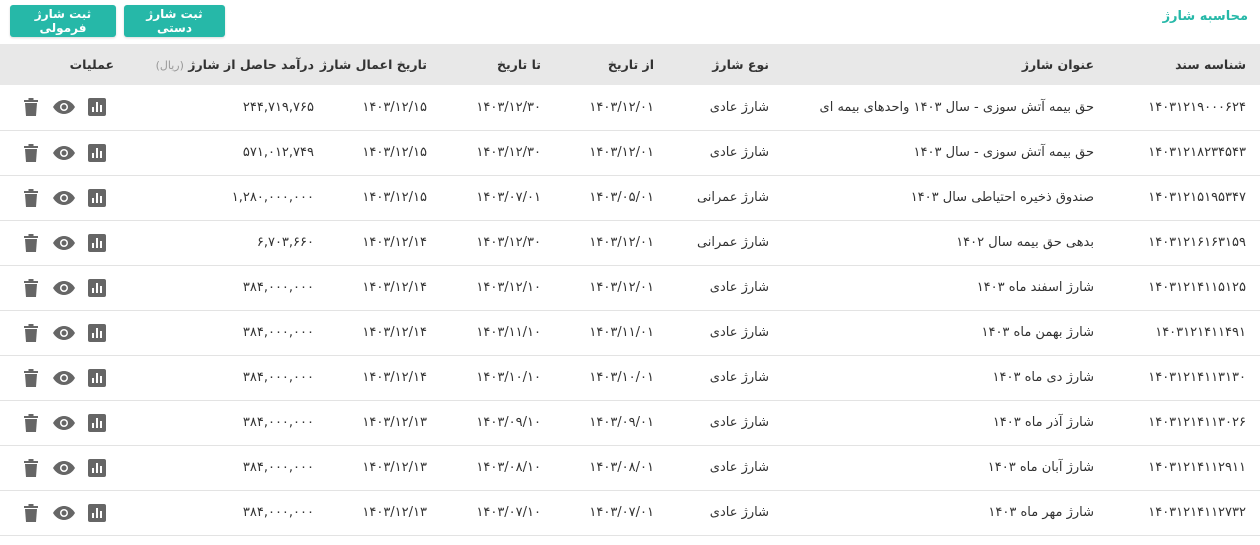 Image resolution: width=1260 pixels, height=545 pixels. Describe the element at coordinates (945, 288) in the screenshot. I see `title-cell: شارژ اسفند ماه ۱۴۰۳` at that location.